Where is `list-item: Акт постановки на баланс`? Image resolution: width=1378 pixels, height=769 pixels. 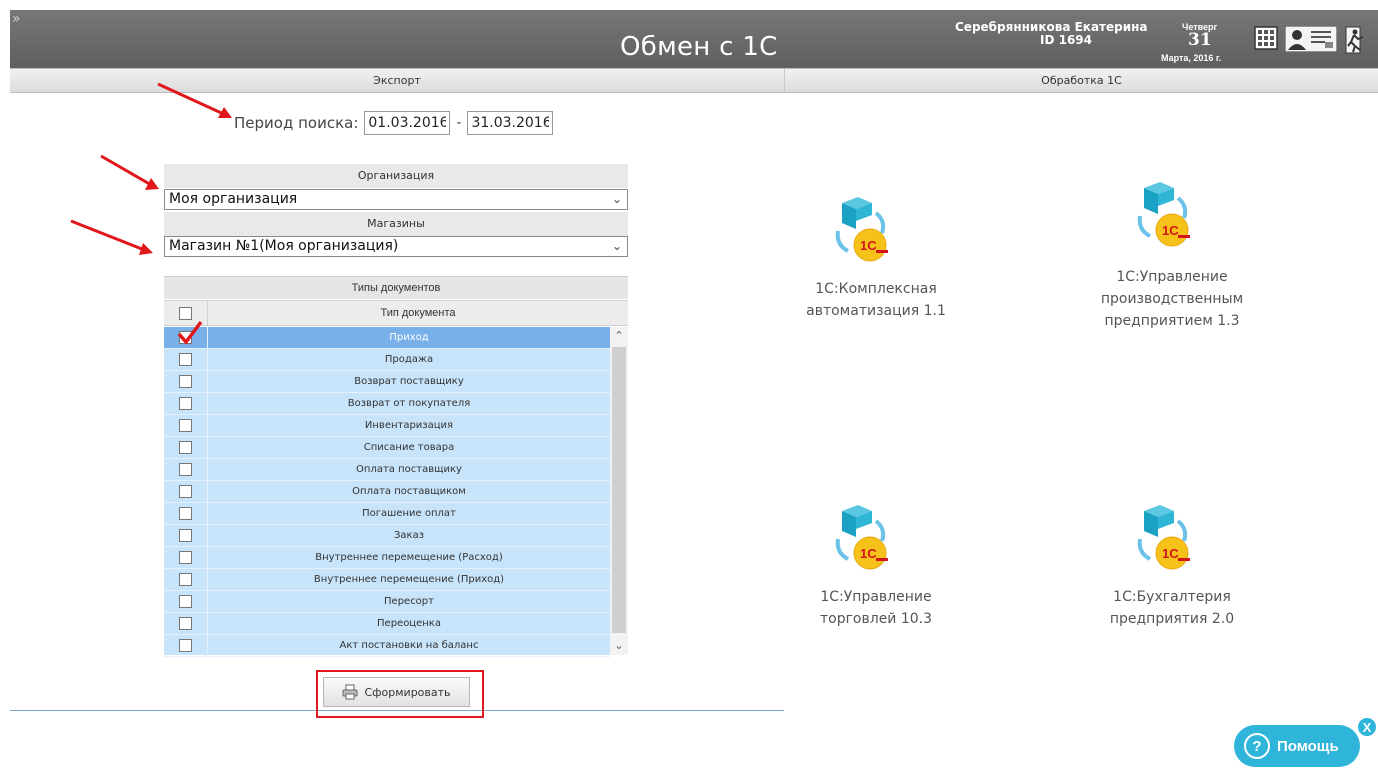
list-item: Акт постановки на баланс is located at coordinates (387, 646).